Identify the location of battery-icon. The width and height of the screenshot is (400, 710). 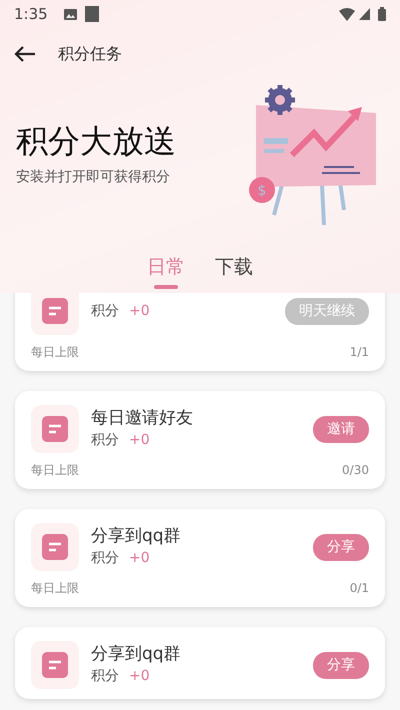
(382, 14).